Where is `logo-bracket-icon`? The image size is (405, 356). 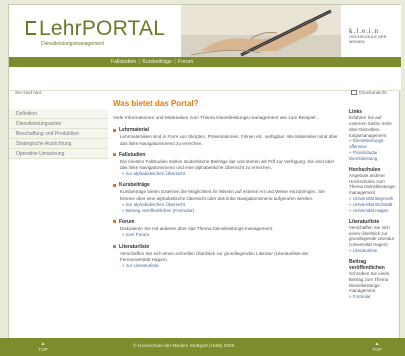 logo-bracket-icon is located at coordinates (31, 28).